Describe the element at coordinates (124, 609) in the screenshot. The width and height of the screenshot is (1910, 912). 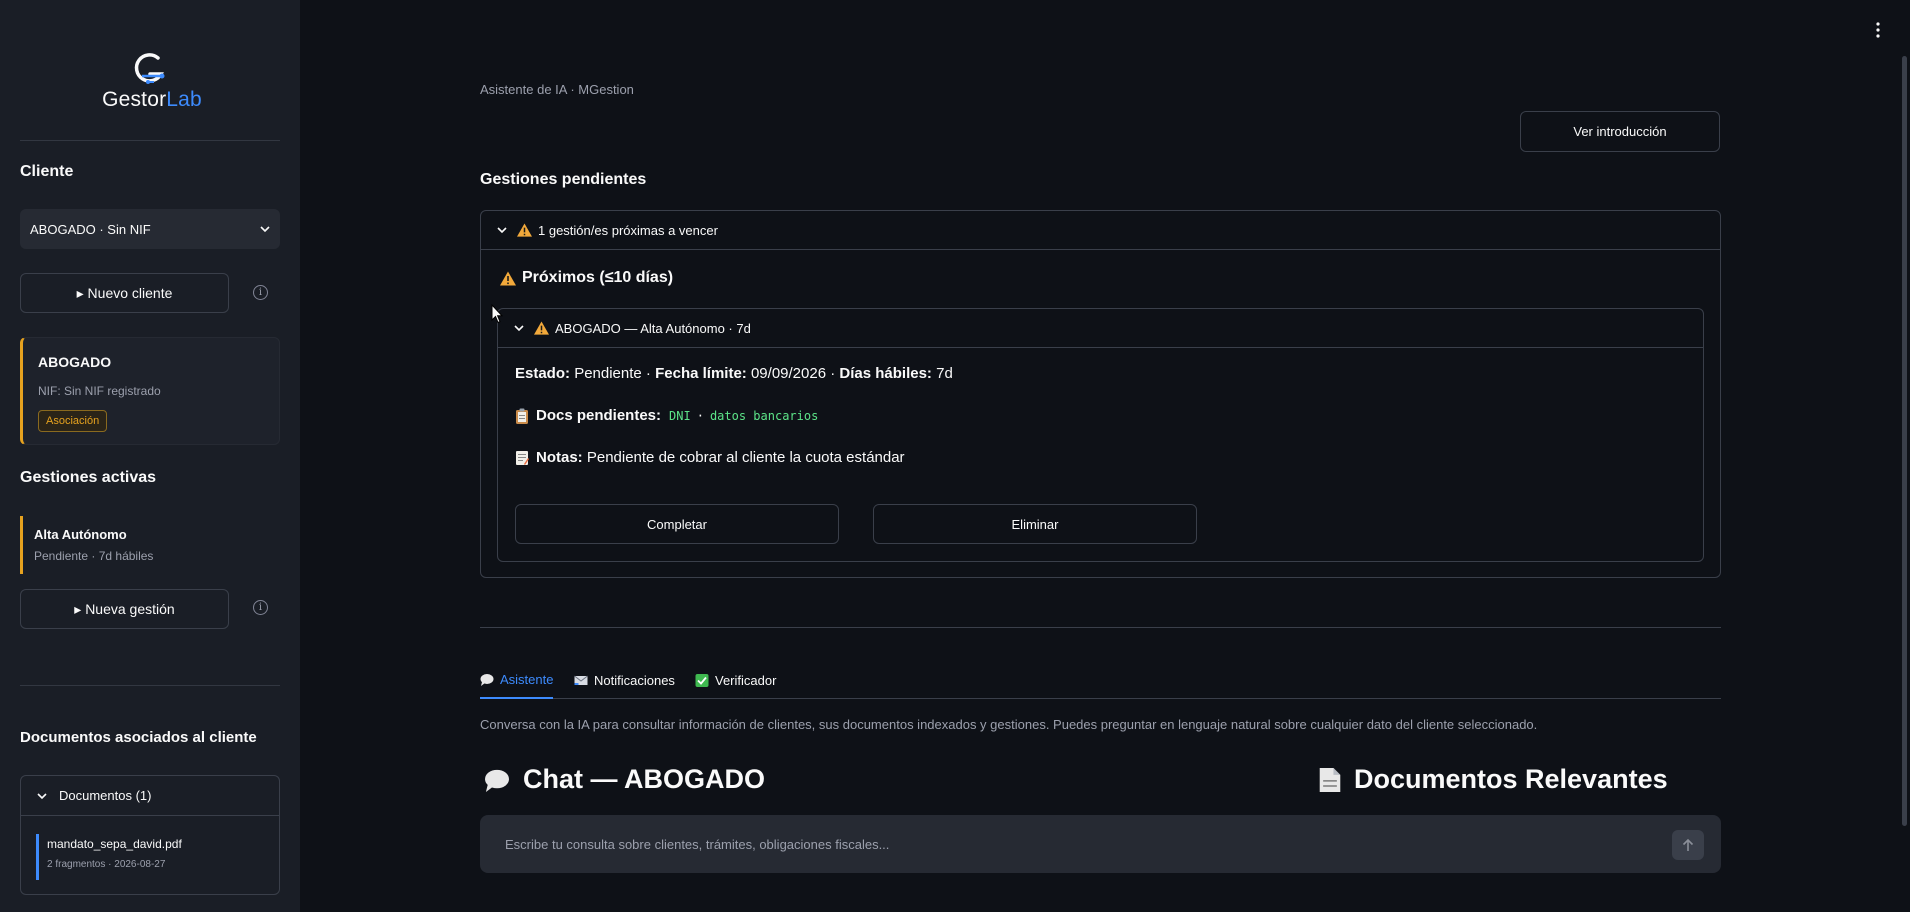
I see `new-gestion-button: ▸ Nueva gestión` at that location.